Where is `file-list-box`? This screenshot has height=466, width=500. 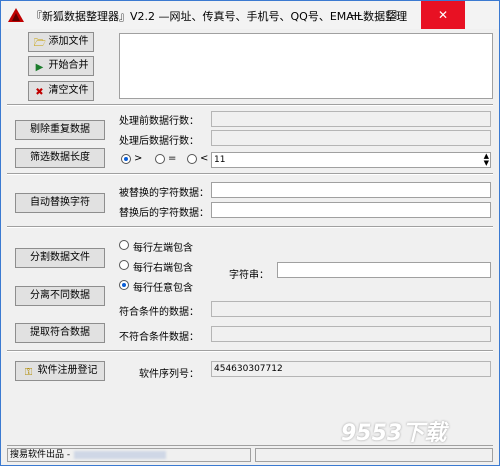
file-list-box is located at coordinates (306, 66).